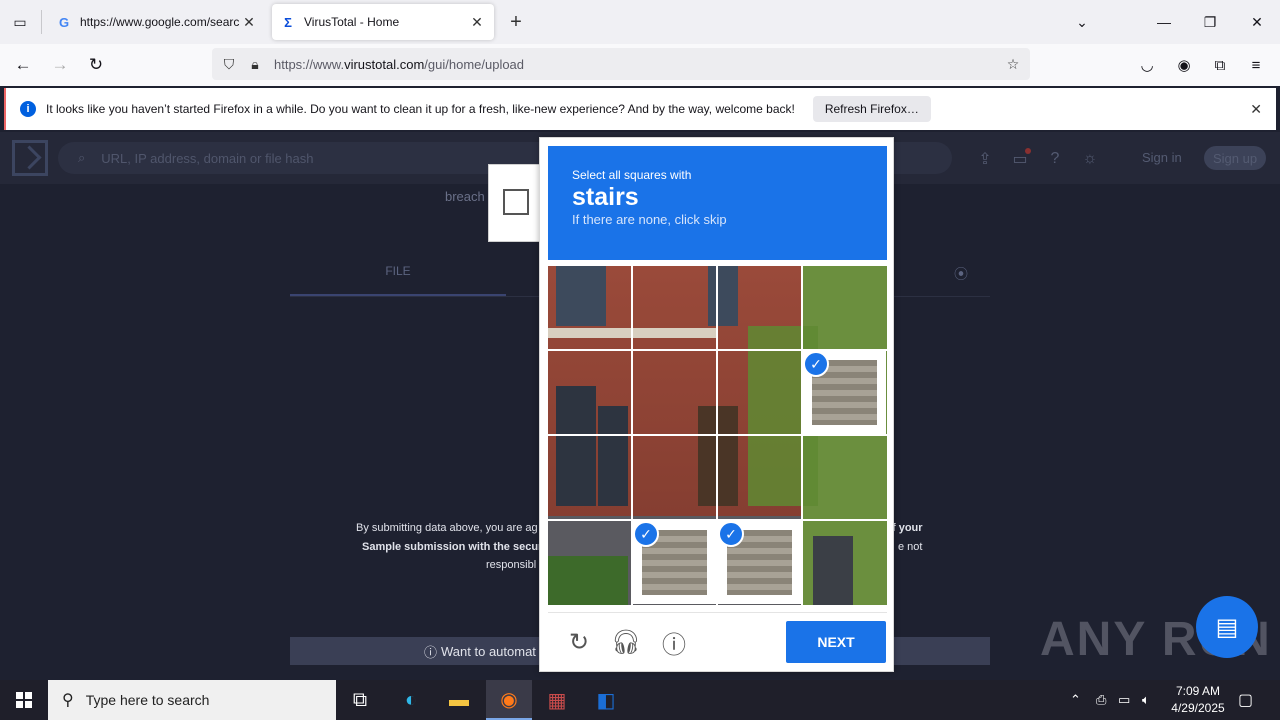  Describe the element at coordinates (1162, 157) in the screenshot. I see `sign-in-link: Sign in` at that location.